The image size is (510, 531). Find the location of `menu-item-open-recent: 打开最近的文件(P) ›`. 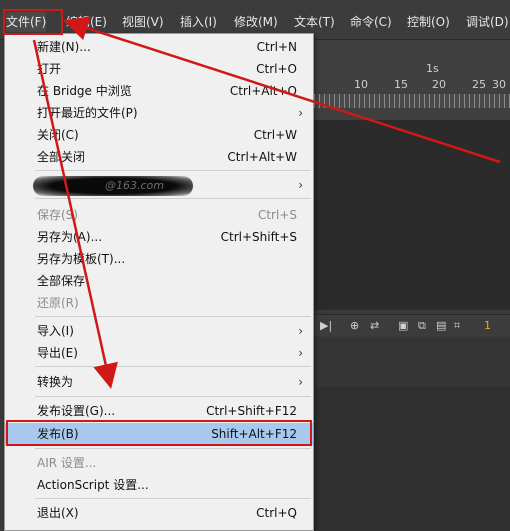

menu-item-open-recent: 打开最近的文件(P) › is located at coordinates (159, 113).